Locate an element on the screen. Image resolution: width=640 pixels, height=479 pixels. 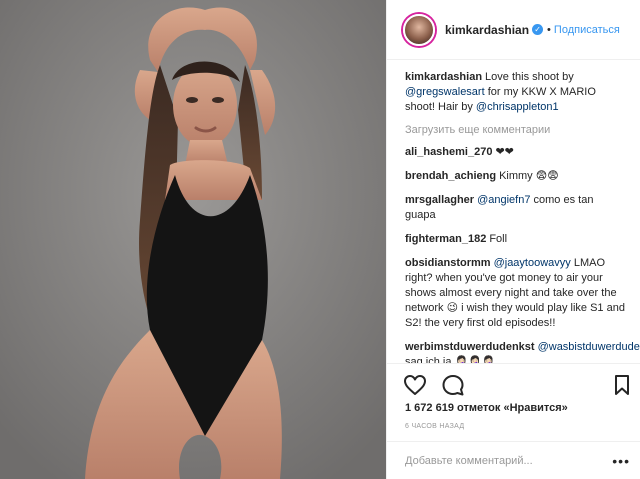
comment-text: ❤❤ is located at coordinates (504, 152).